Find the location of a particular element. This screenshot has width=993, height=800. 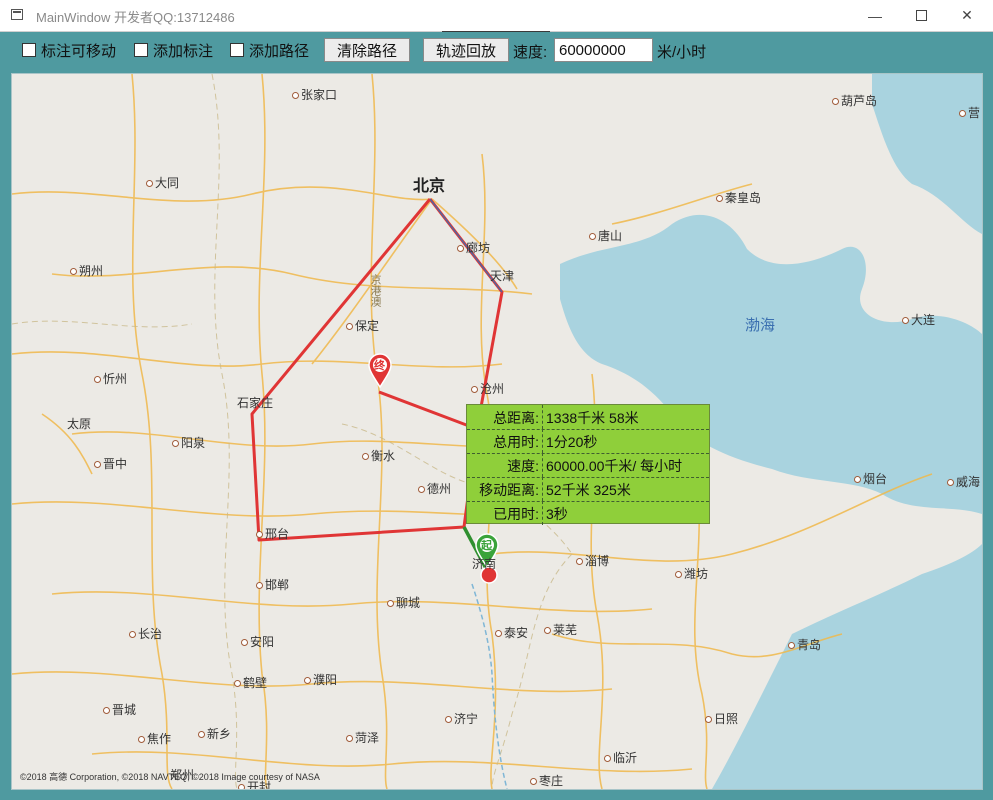

speed-label: 速度: is located at coordinates (530, 52).